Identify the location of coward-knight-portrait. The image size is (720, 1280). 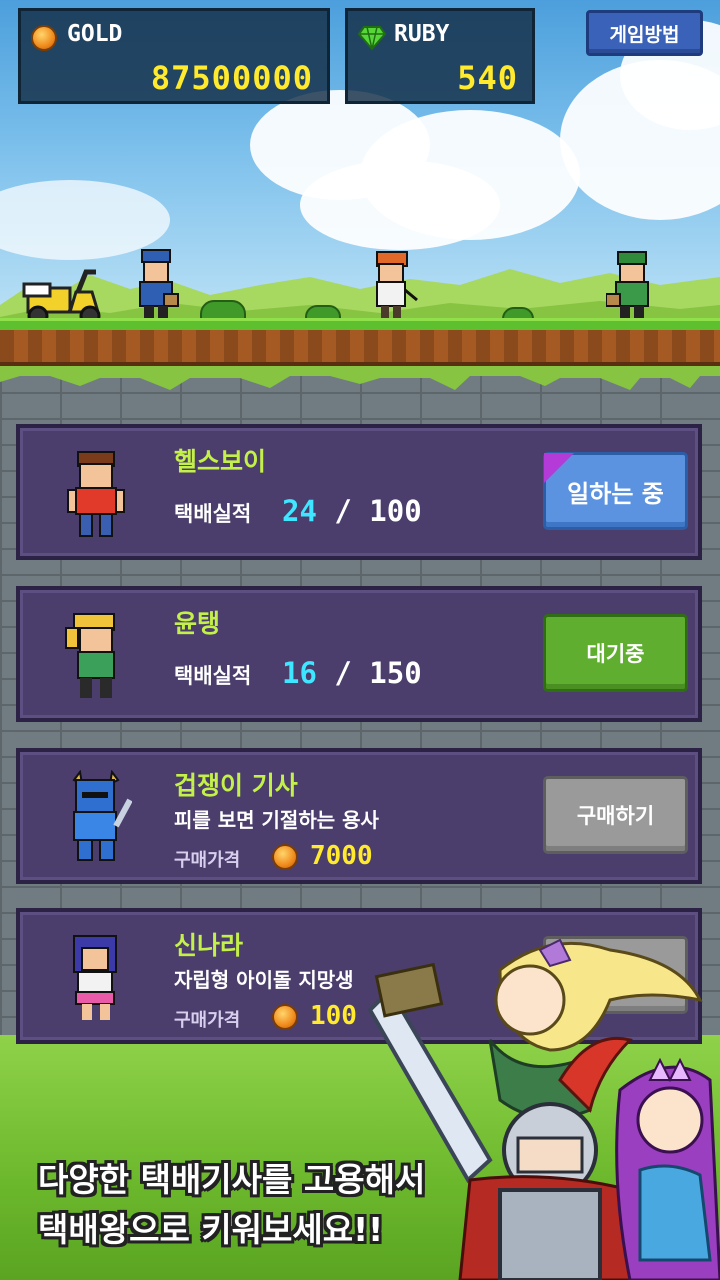
(102, 815).